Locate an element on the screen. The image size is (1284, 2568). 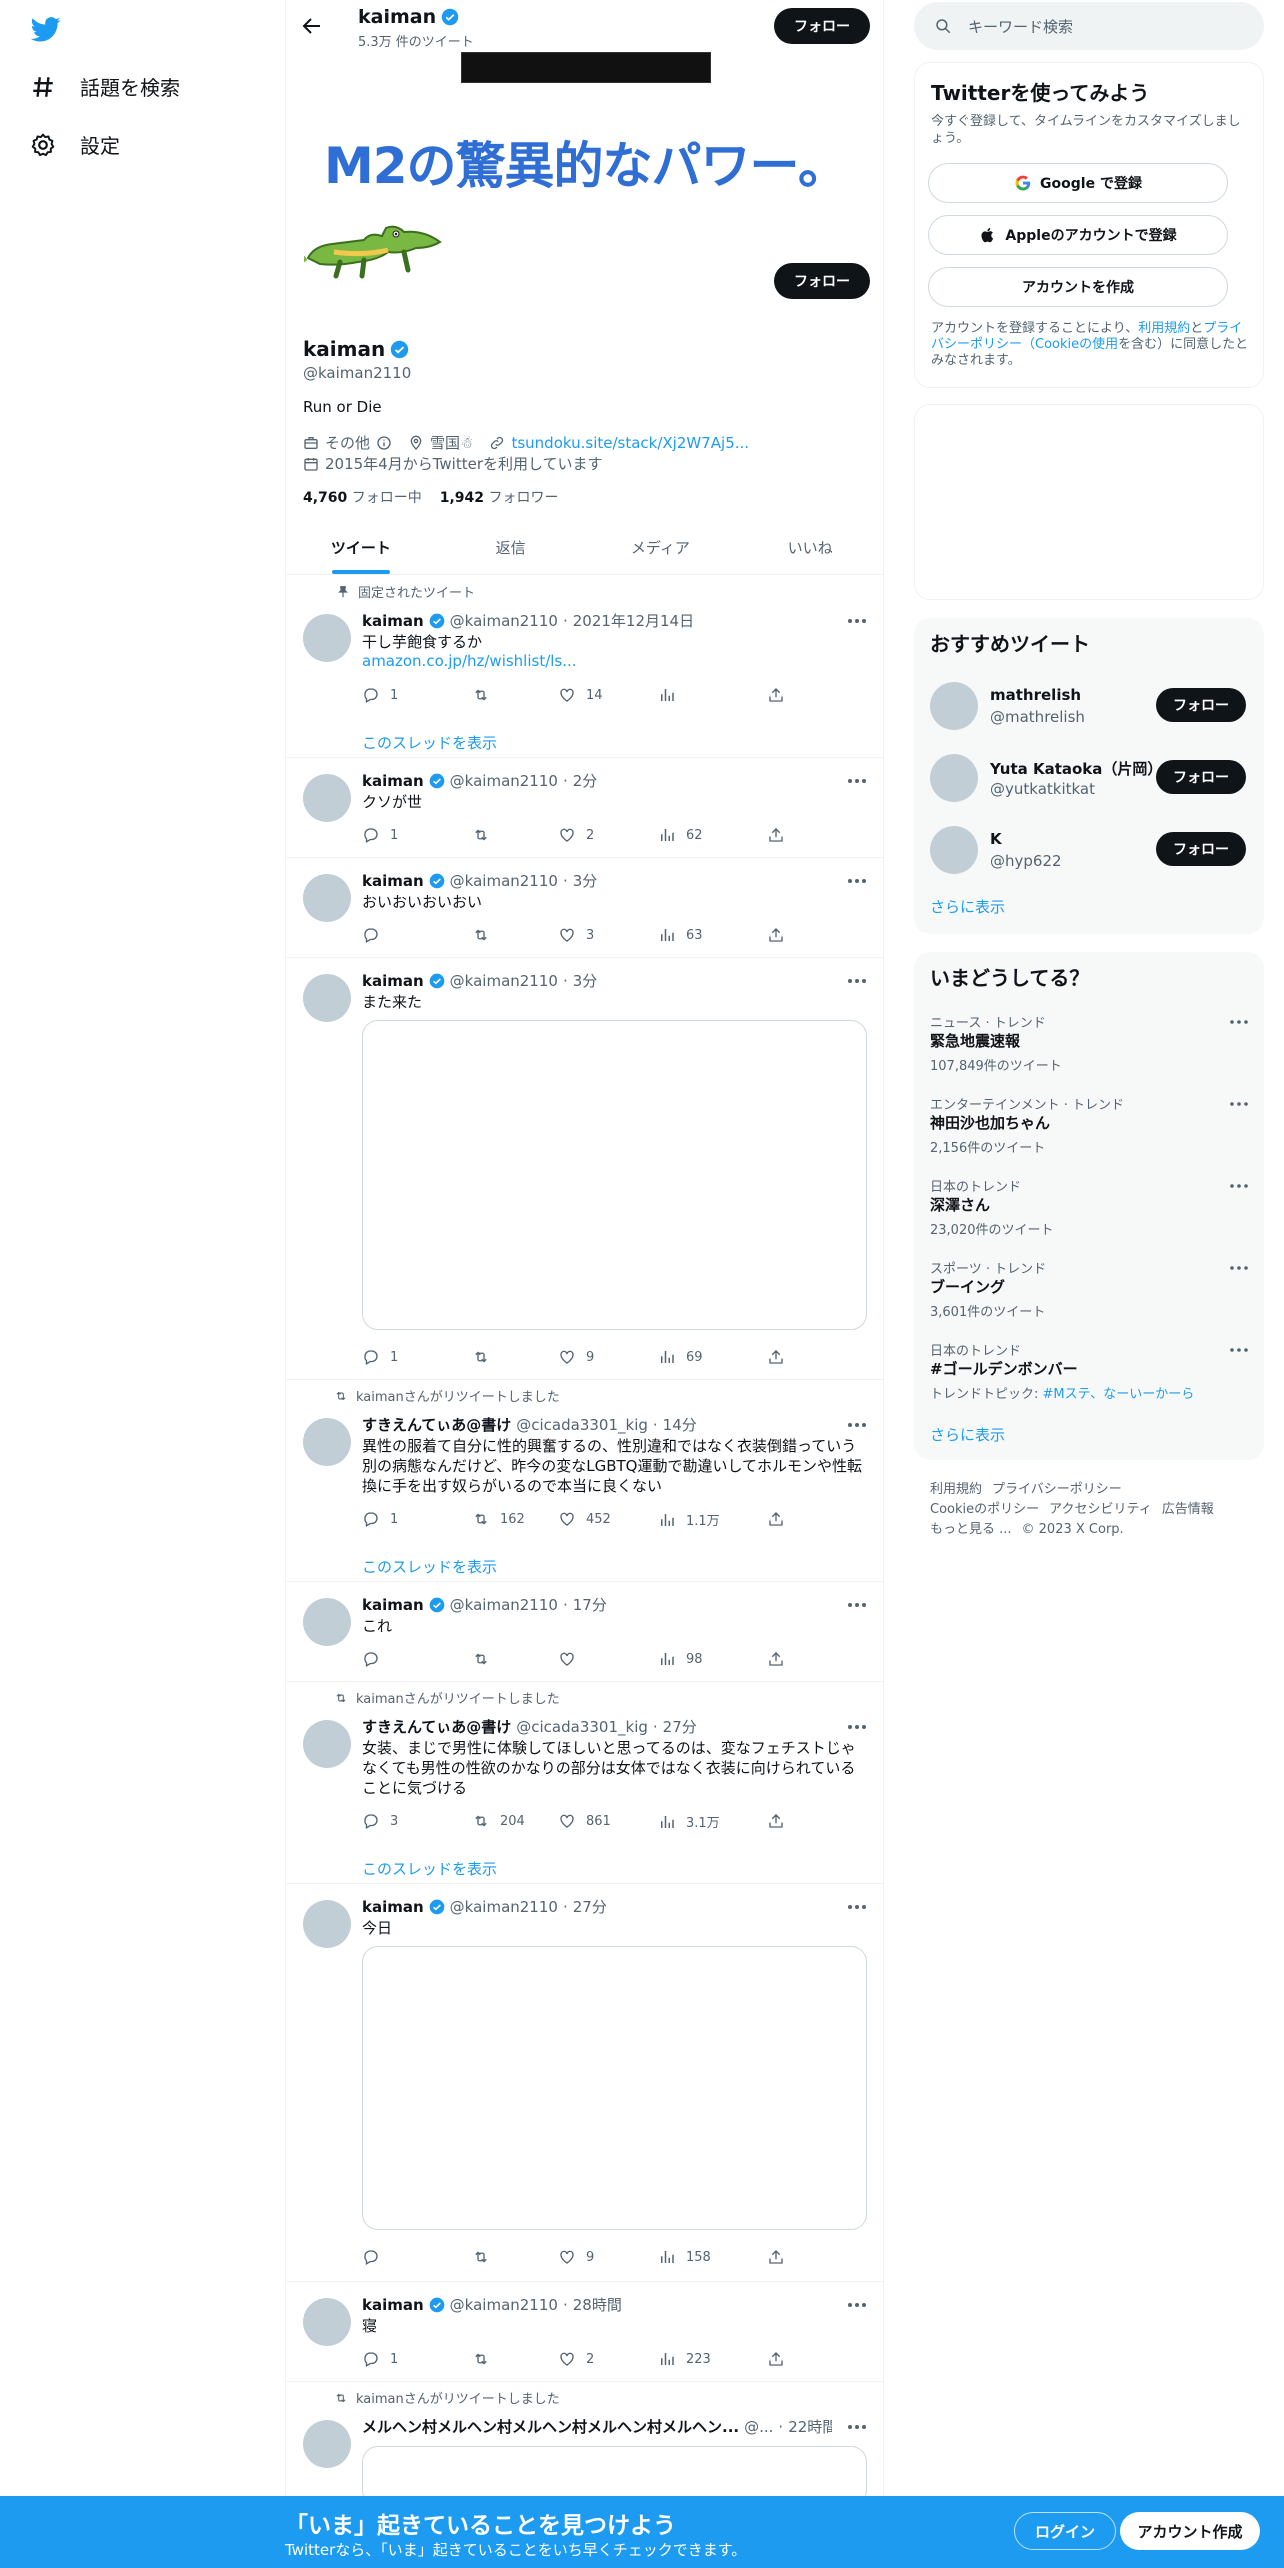
tweet-time: 17分 is located at coordinates (590, 1604).